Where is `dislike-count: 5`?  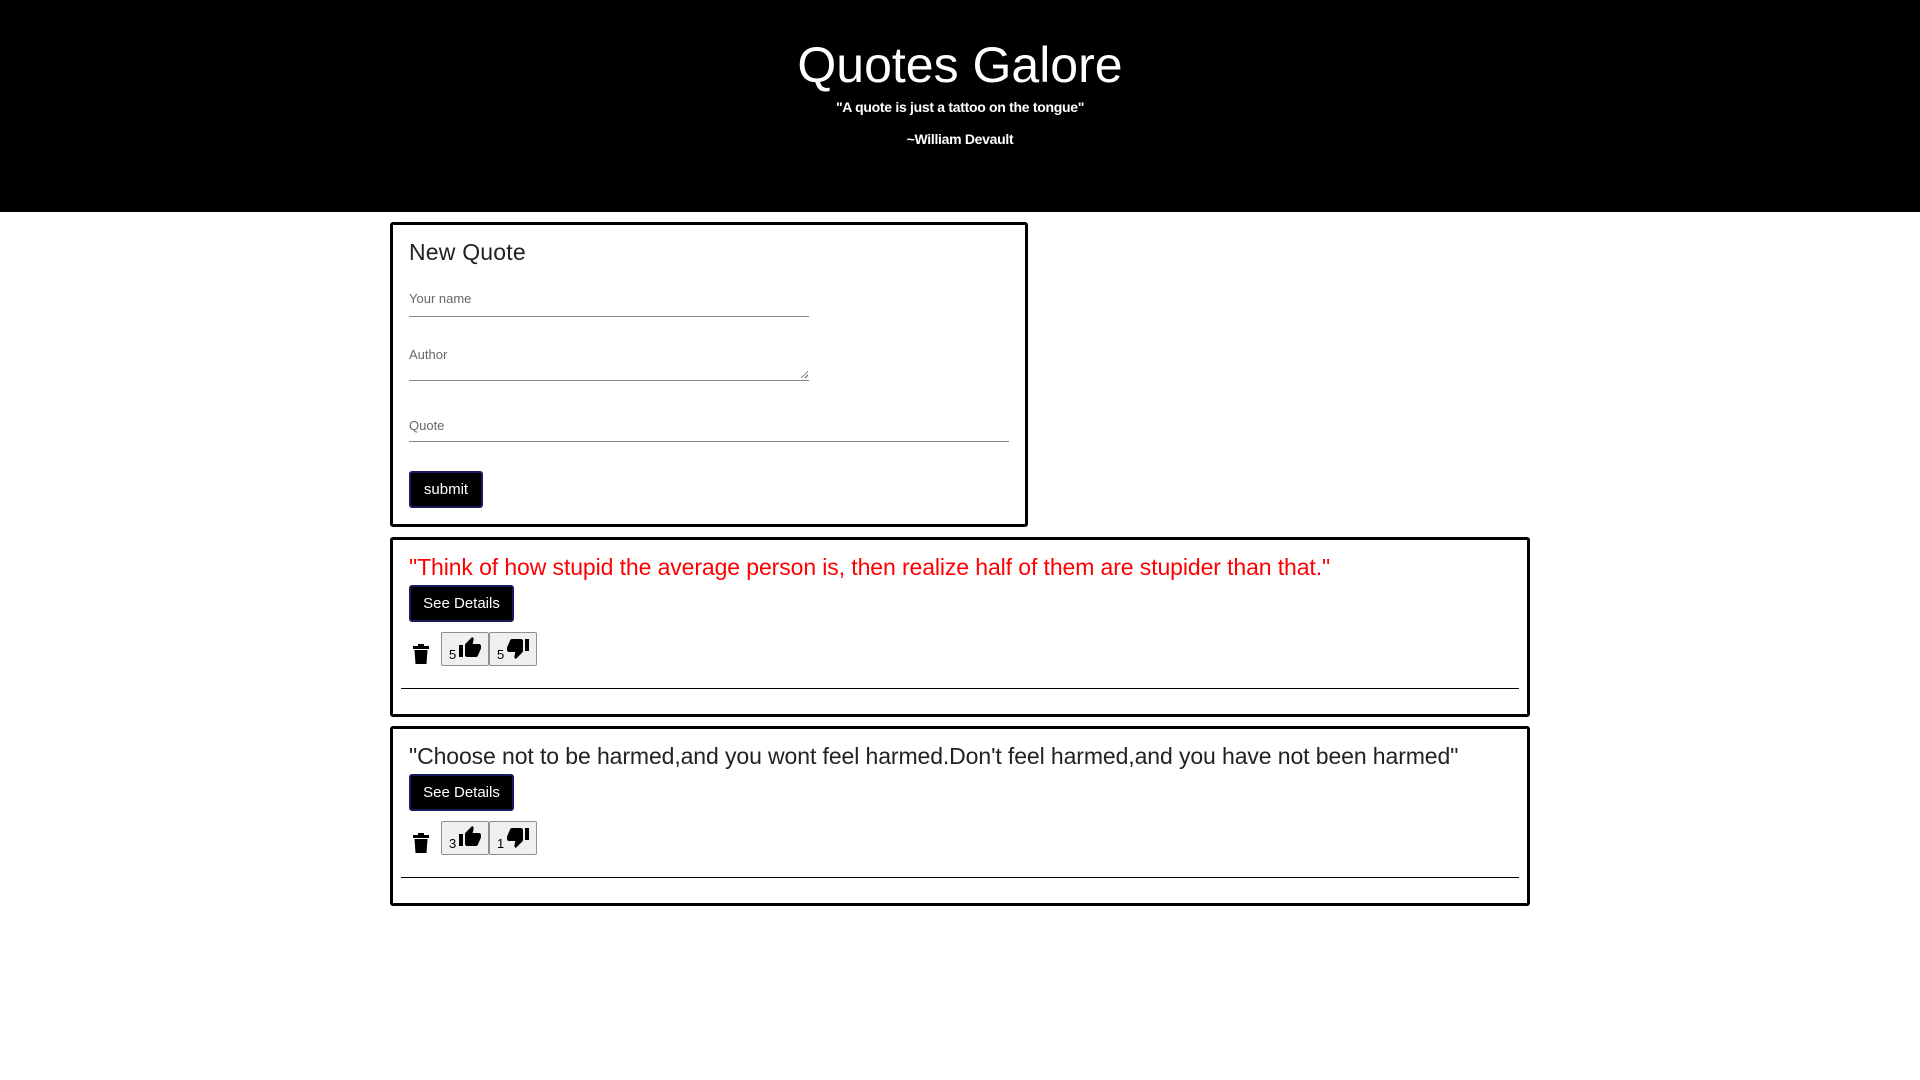
dislike-count: 5 is located at coordinates (501, 654).